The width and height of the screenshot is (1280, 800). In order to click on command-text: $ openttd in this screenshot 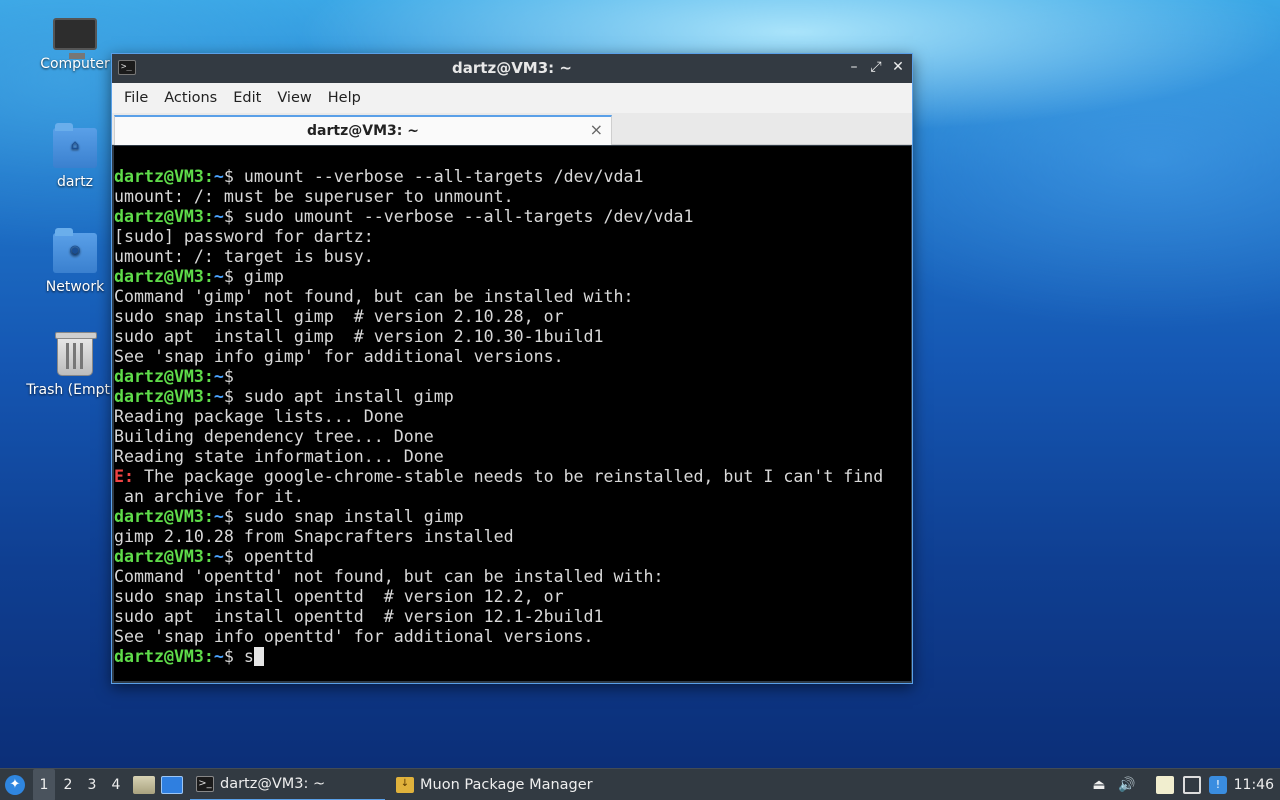, I will do `click(268, 556)`.